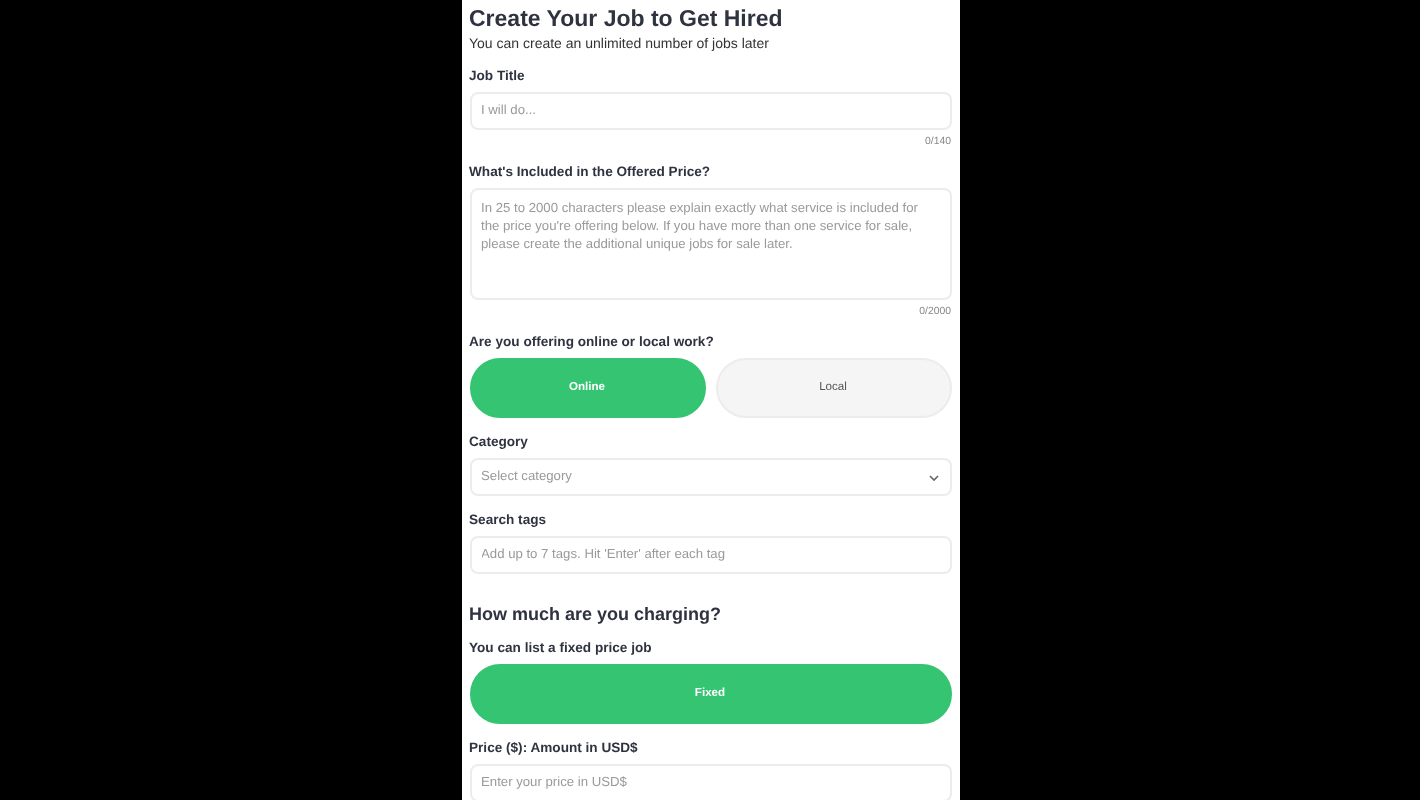 This screenshot has height=800, width=1420. I want to click on section-heading: How much are you charging?, so click(595, 614).